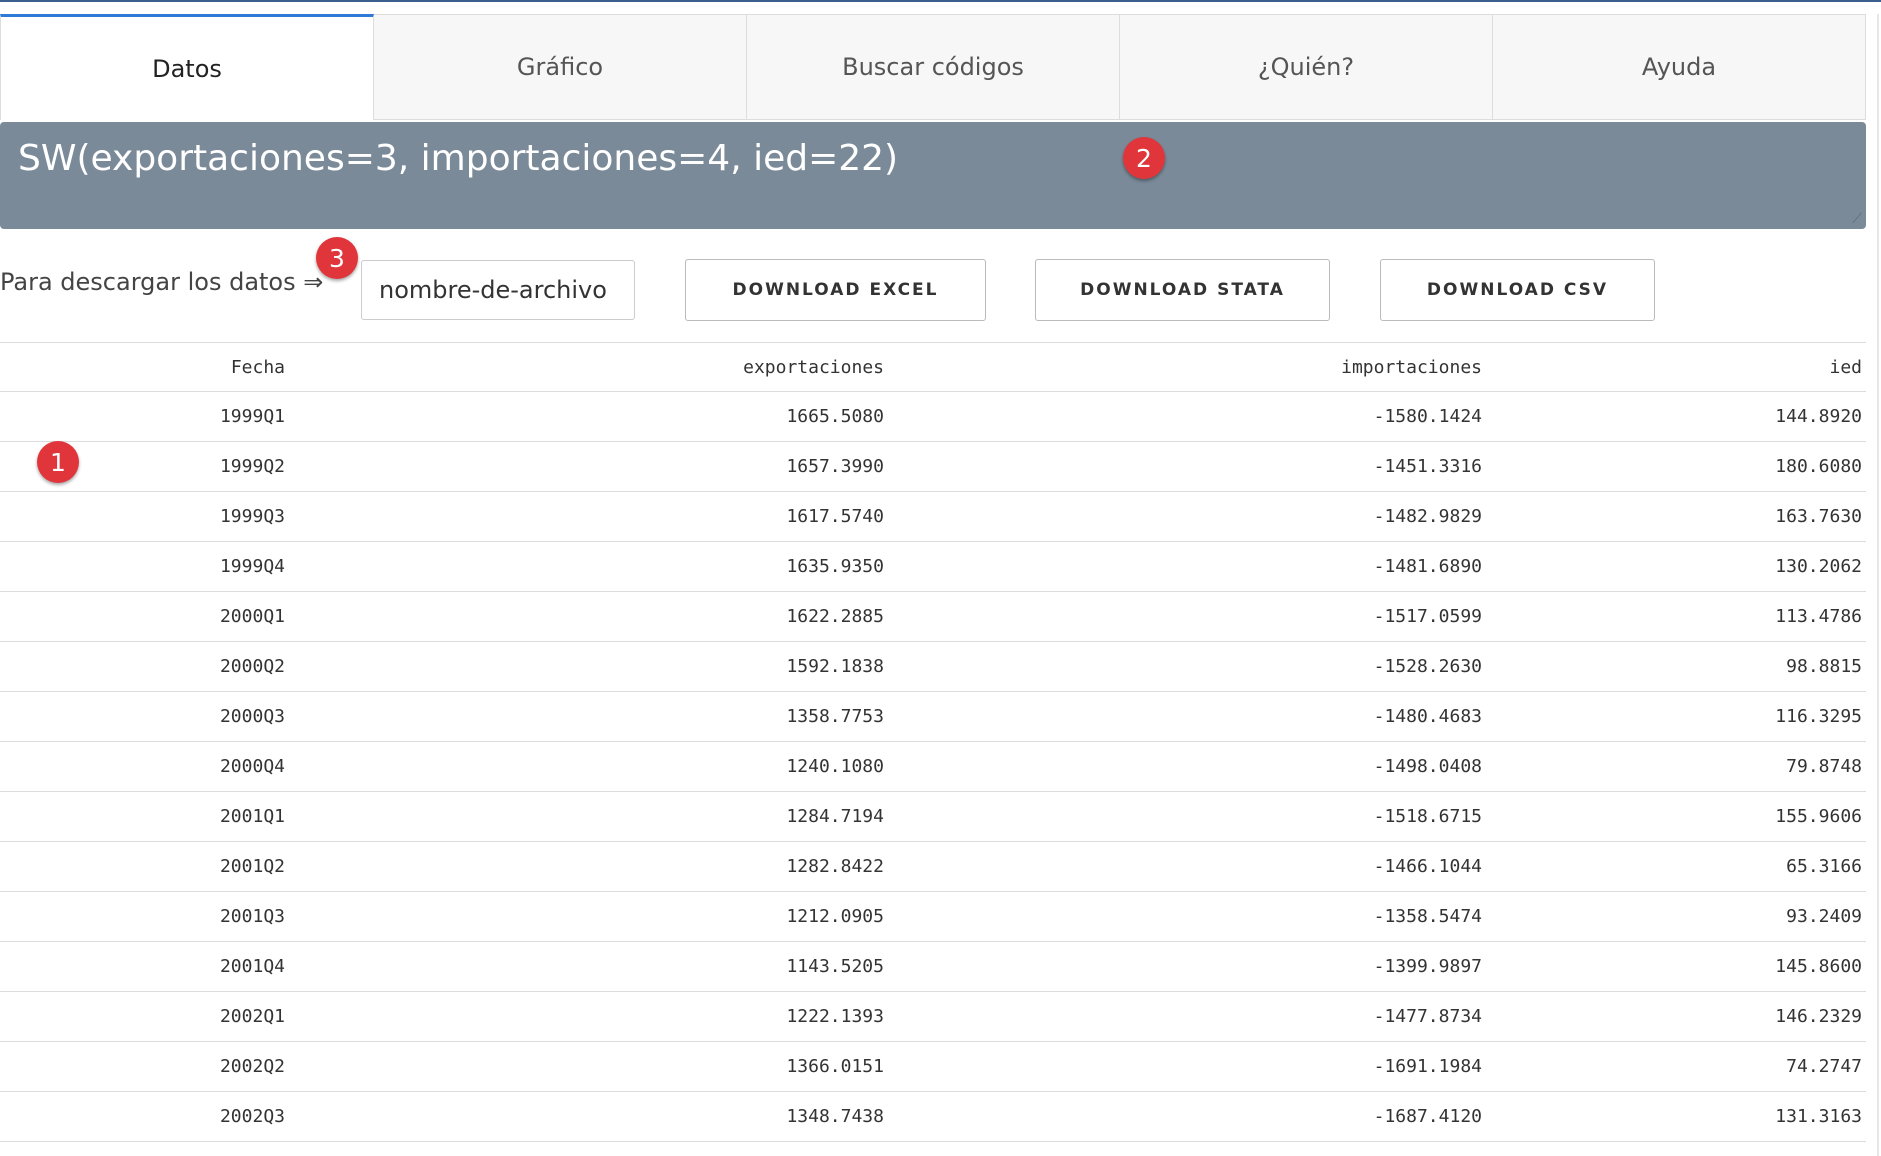  Describe the element at coordinates (1427, 416) in the screenshot. I see `cell-importaciones: -1580.1424` at that location.